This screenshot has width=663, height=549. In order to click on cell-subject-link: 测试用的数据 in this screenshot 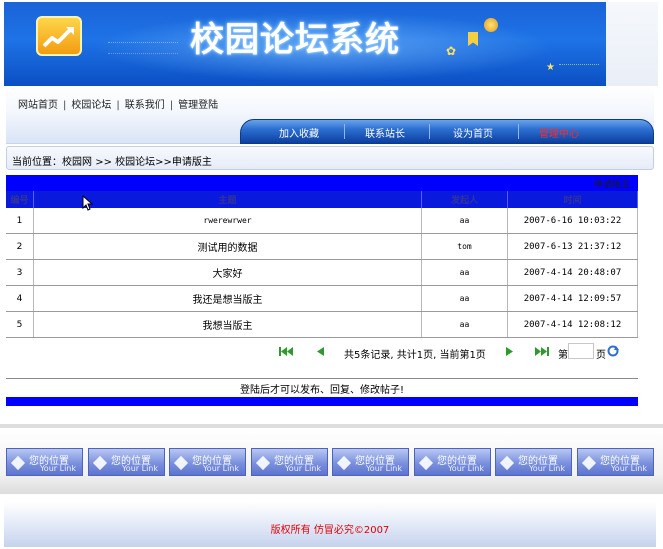, I will do `click(228, 246)`.